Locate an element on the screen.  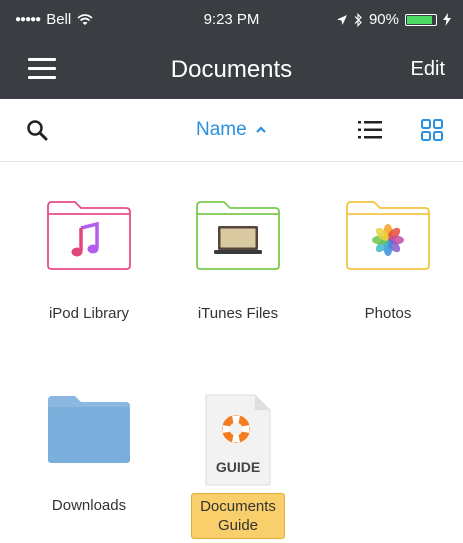
file-label-selected: Documents Guide is located at coordinates (238, 516).